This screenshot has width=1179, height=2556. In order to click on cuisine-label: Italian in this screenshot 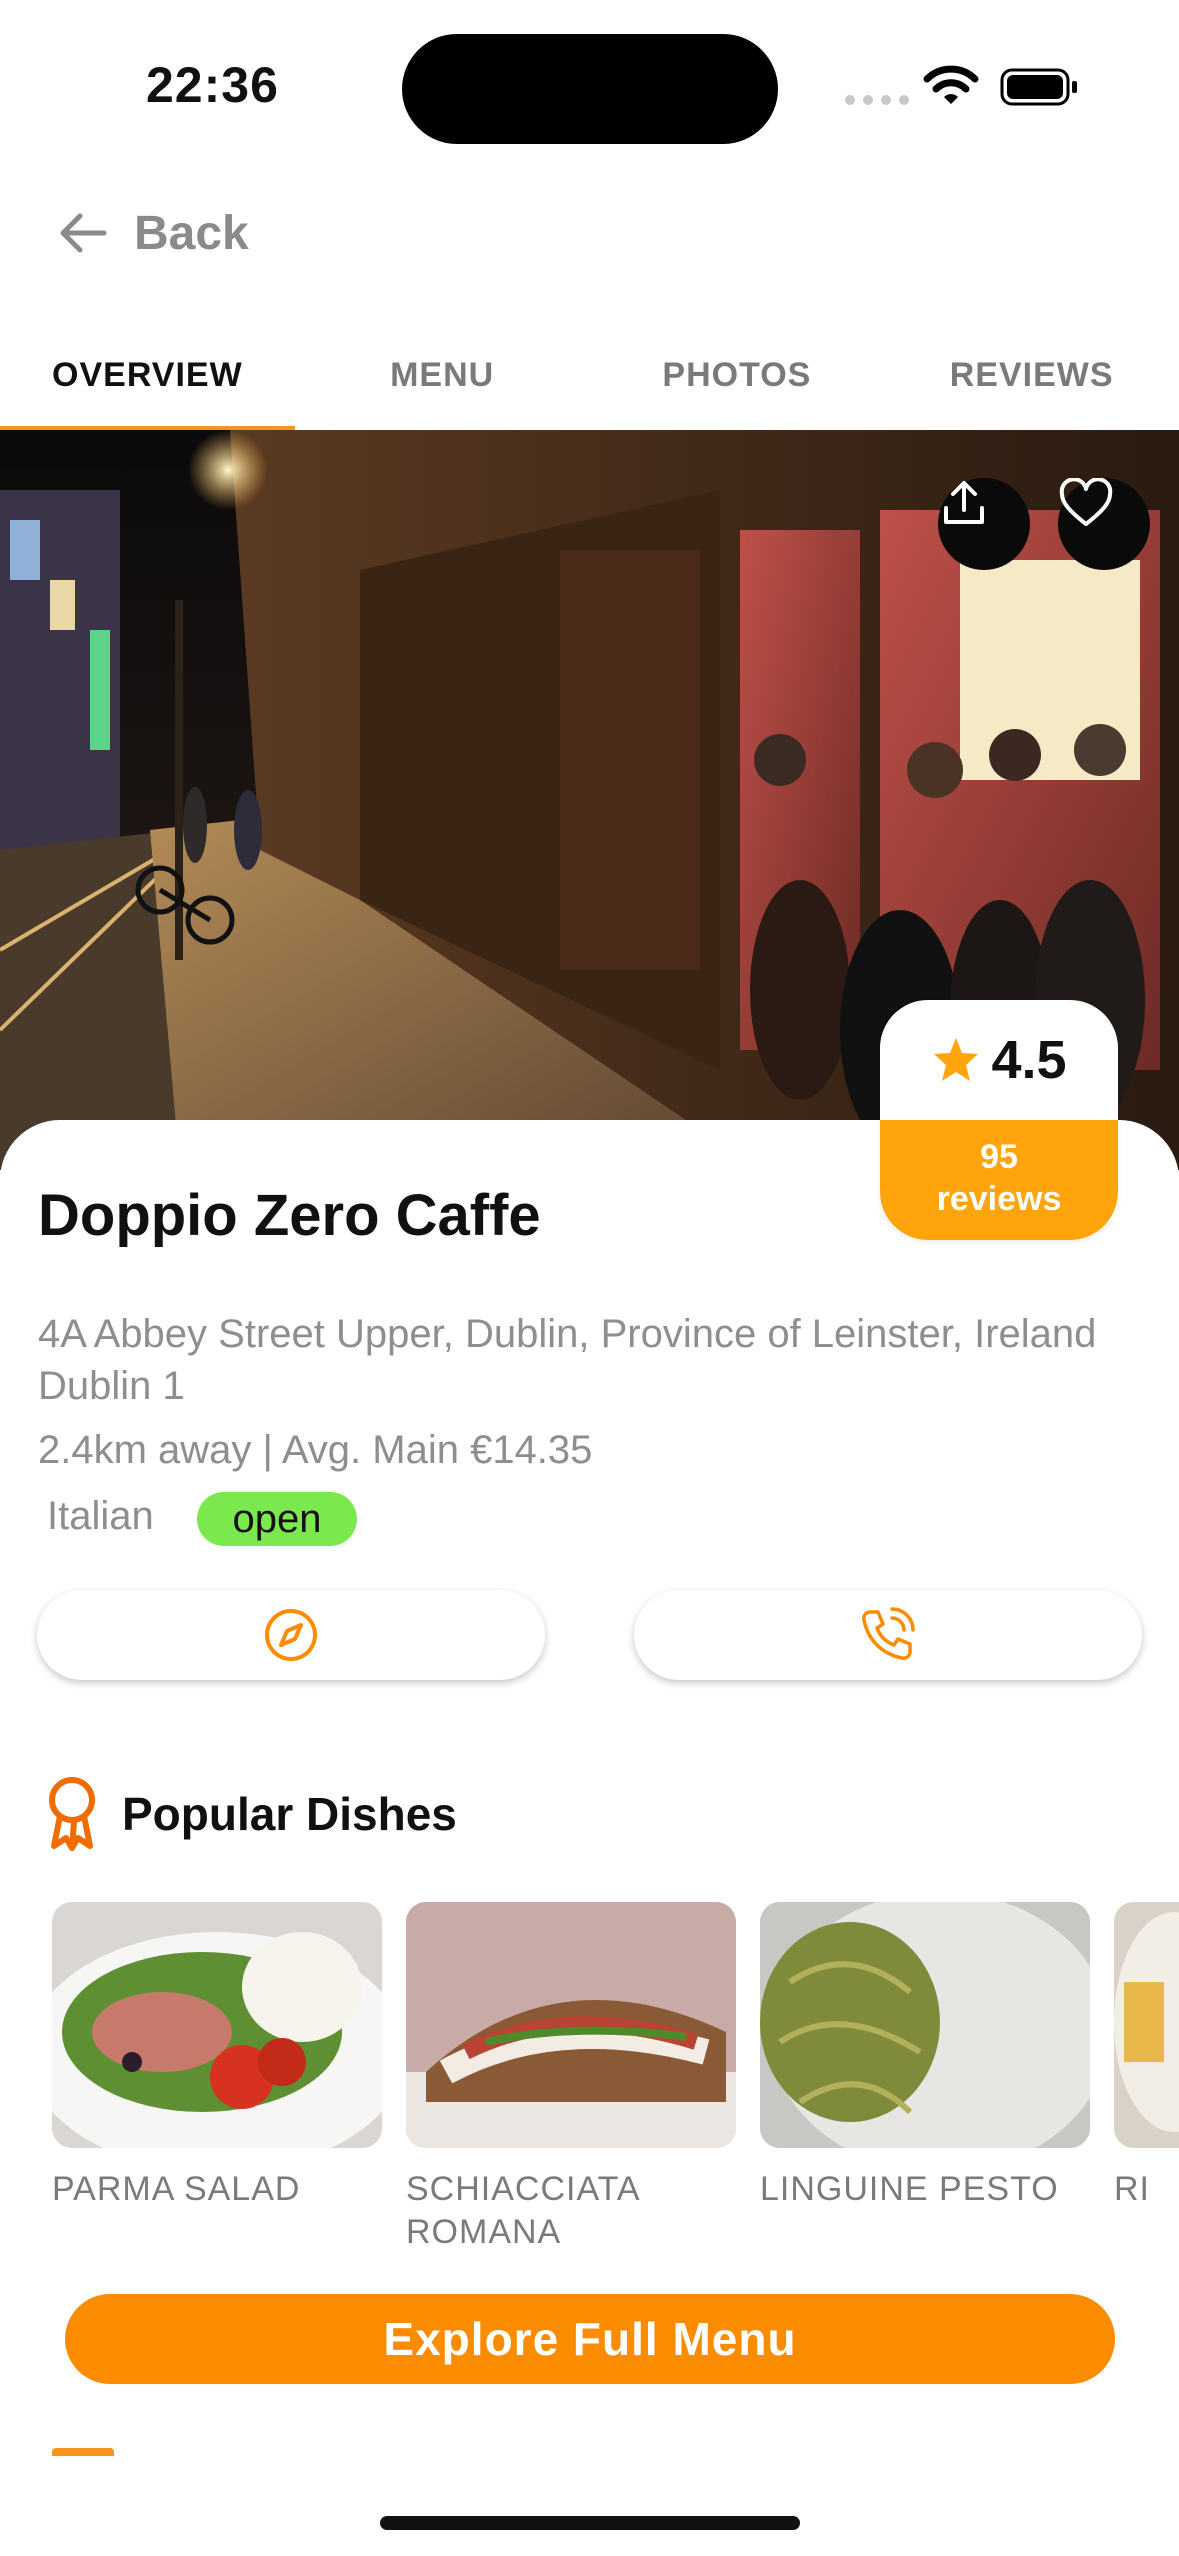, I will do `click(100, 1516)`.